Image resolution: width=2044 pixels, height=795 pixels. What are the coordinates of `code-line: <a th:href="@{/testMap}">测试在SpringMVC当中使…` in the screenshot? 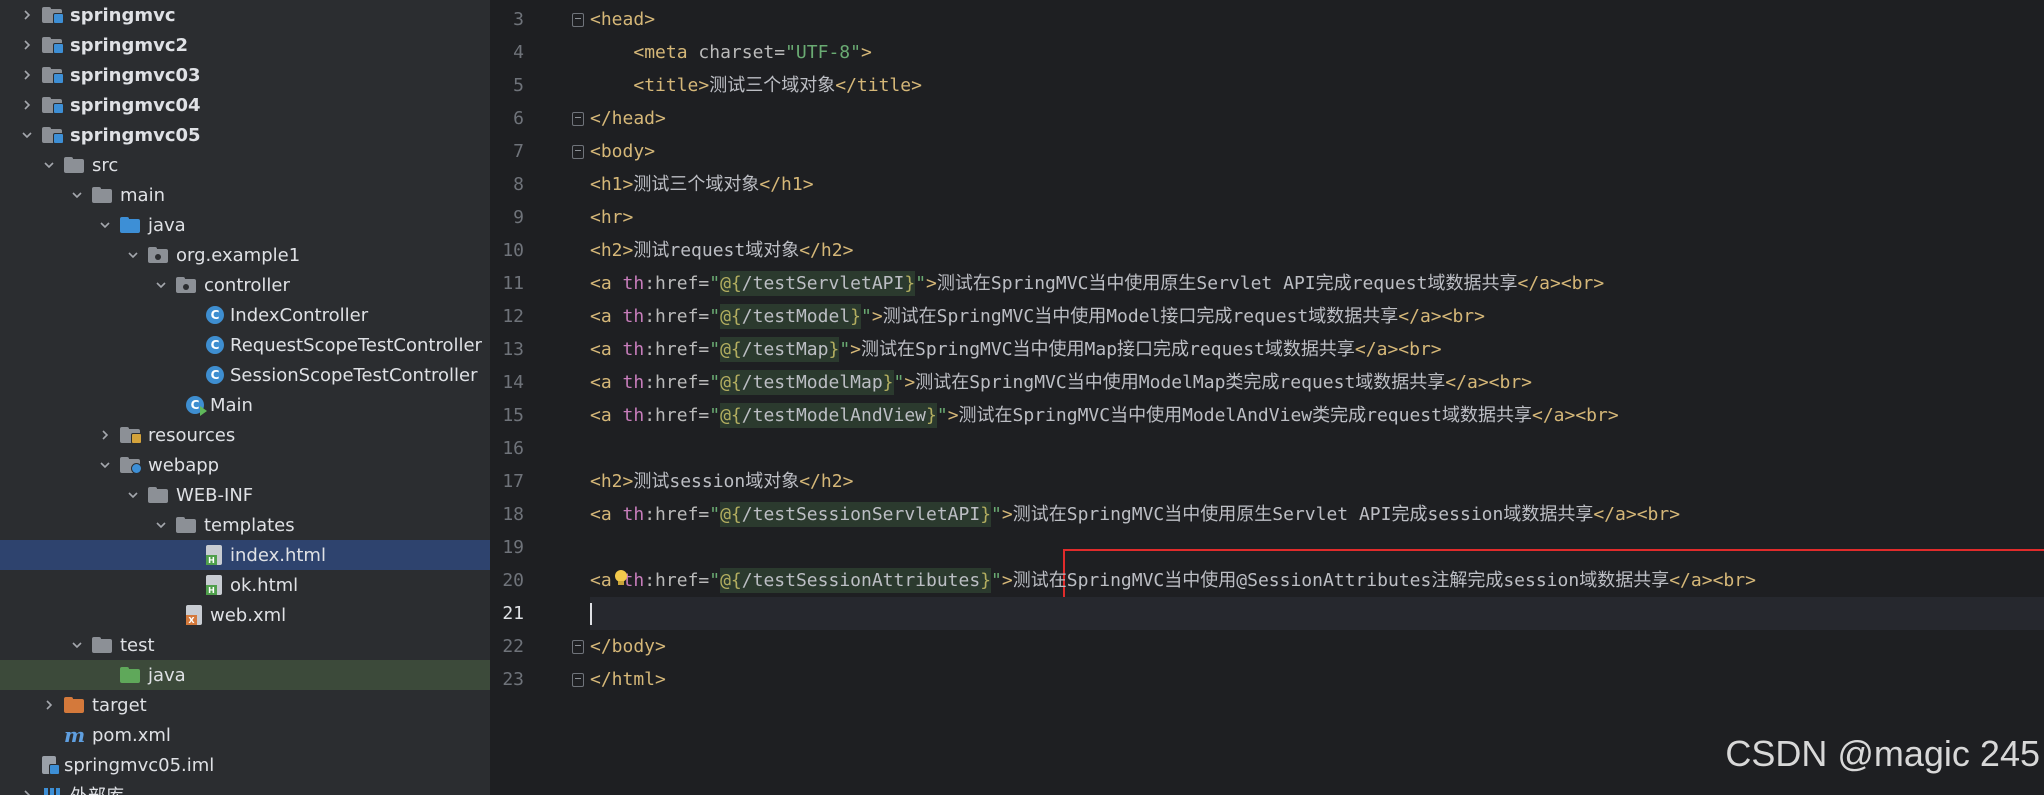 It's located at (1016, 349).